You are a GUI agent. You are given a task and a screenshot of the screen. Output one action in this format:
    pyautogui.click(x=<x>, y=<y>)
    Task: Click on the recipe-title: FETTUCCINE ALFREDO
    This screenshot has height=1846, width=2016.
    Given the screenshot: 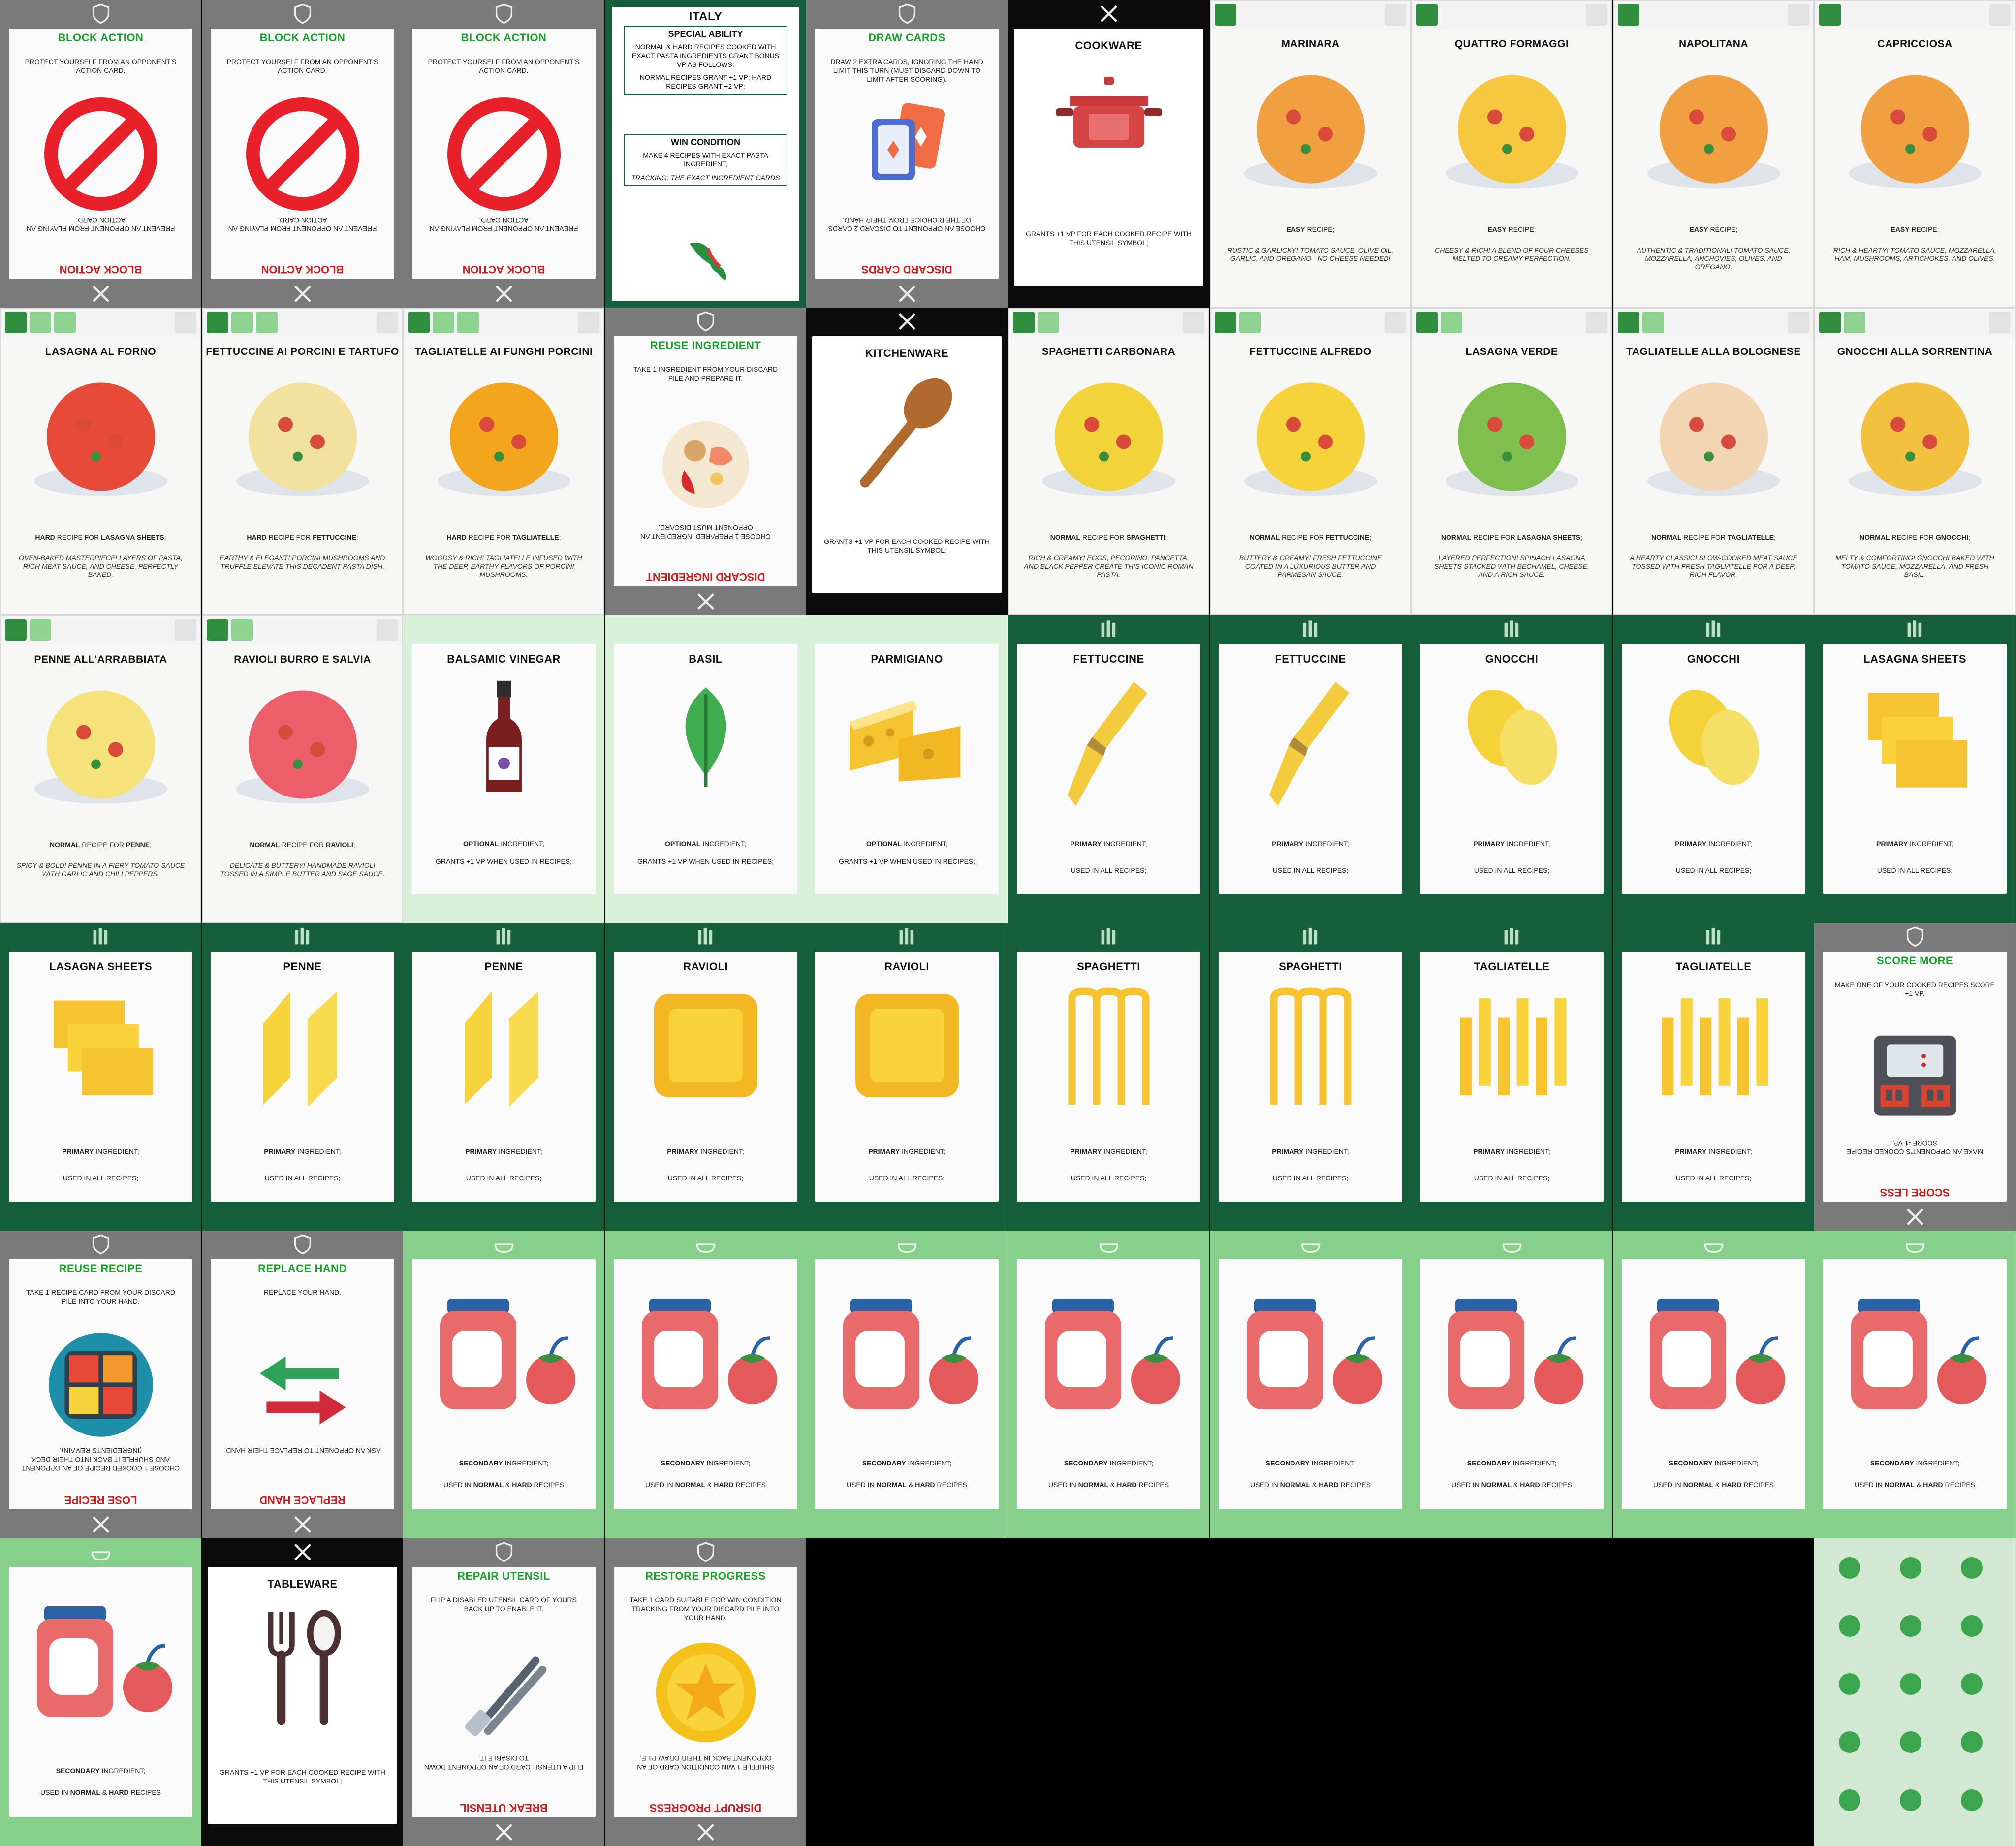 What is the action you would take?
    pyautogui.click(x=1310, y=351)
    